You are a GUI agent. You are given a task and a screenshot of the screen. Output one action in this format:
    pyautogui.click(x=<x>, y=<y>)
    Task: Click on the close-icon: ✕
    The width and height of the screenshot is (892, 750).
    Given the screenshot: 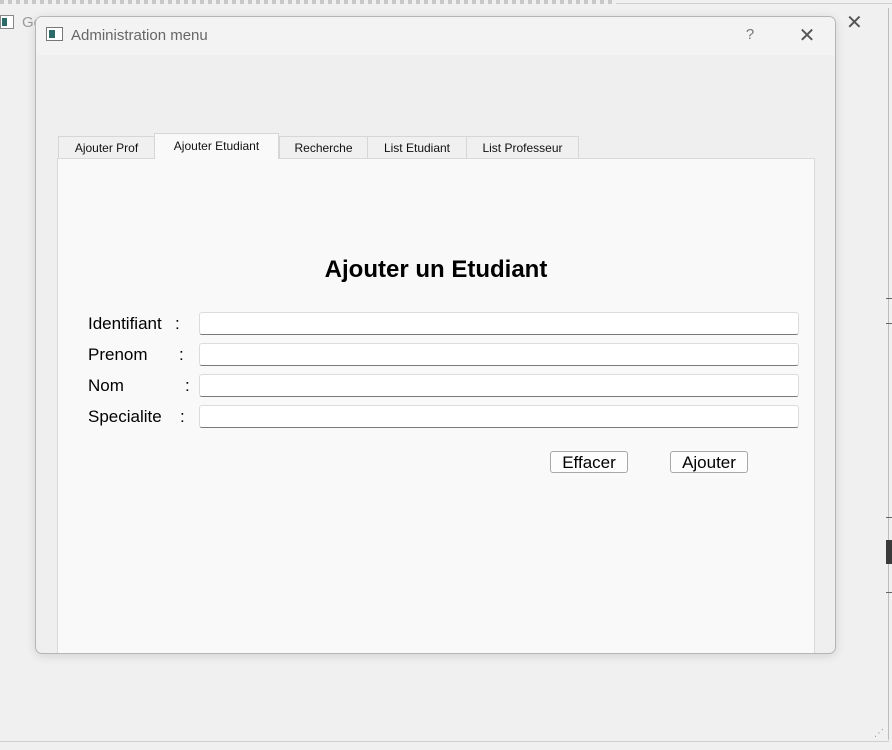 What is the action you would take?
    pyautogui.click(x=854, y=22)
    